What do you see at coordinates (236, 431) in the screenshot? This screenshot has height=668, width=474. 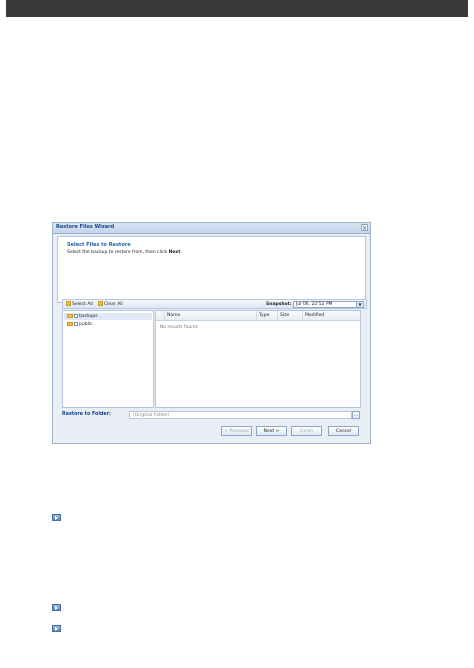 I see `previous-button: < Previous` at bounding box center [236, 431].